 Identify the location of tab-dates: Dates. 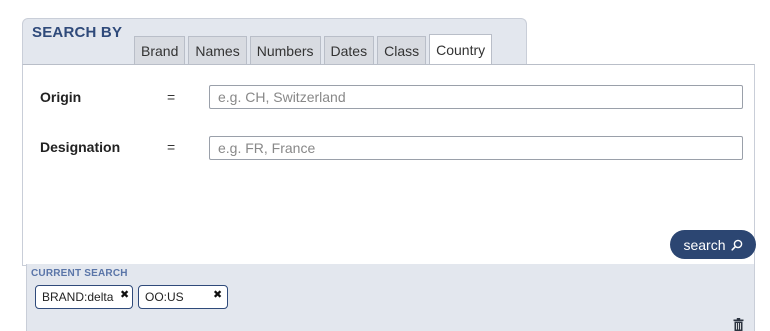
(349, 50).